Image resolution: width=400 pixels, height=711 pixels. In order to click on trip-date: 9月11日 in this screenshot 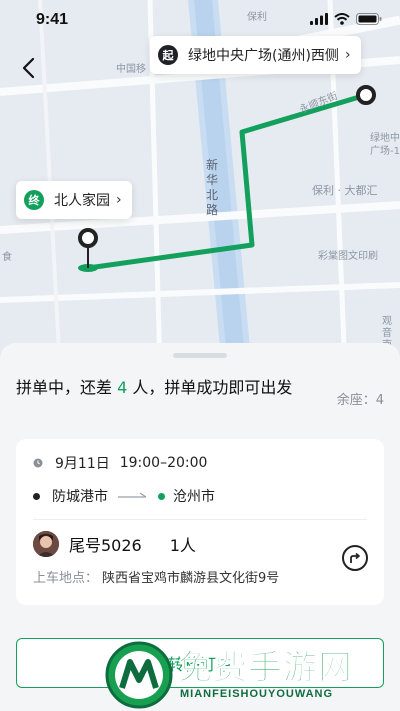, I will do `click(82, 464)`.